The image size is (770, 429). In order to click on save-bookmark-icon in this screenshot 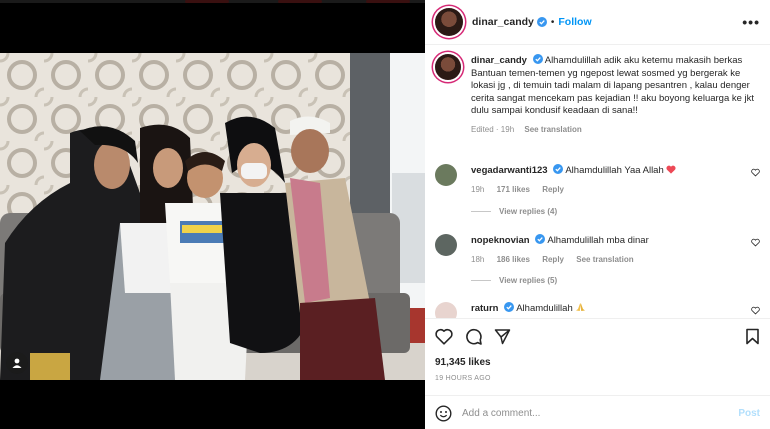, I will do `click(752, 336)`.